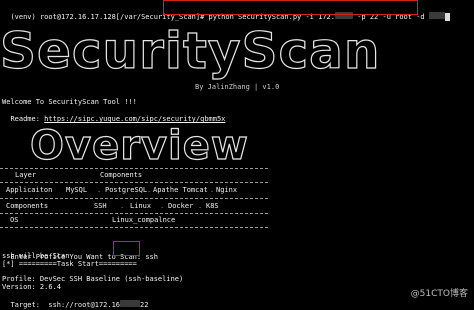 The height and width of the screenshot is (310, 474). I want to click on table-border-top, so click(134, 168).